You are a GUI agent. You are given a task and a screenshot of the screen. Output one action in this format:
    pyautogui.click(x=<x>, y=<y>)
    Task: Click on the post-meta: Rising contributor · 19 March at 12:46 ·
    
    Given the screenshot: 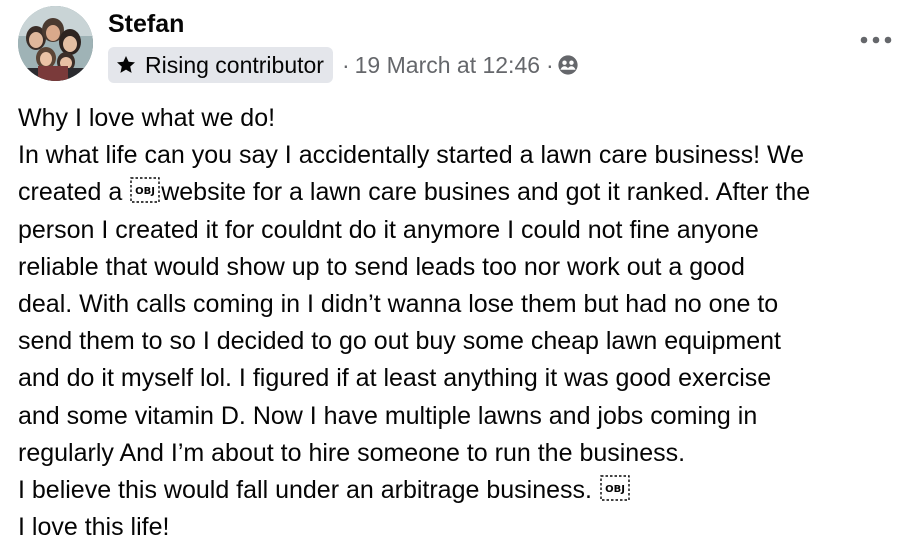 What is the action you would take?
    pyautogui.click(x=343, y=65)
    